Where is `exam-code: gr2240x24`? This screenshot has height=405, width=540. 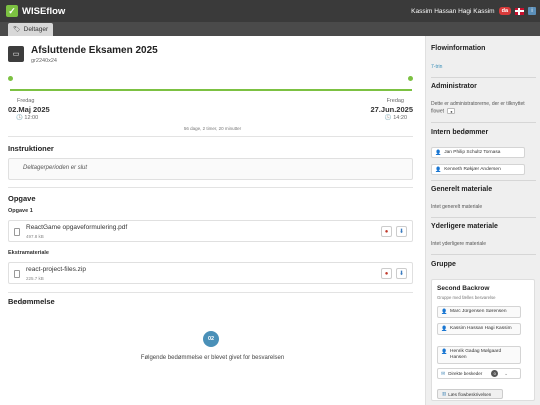 exam-code: gr2240x24 is located at coordinates (44, 61).